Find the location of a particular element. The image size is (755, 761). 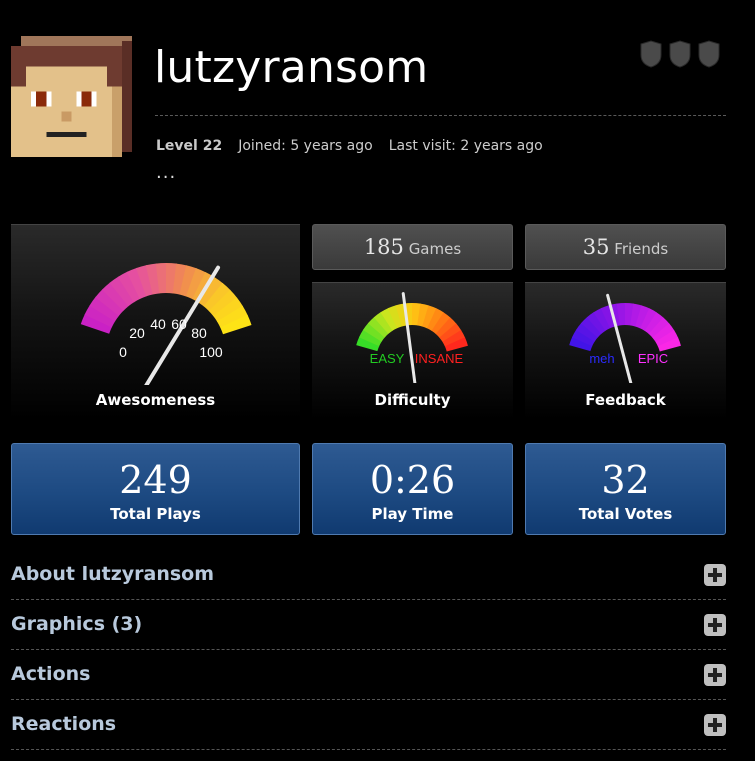

games-label: Games is located at coordinates (435, 249).